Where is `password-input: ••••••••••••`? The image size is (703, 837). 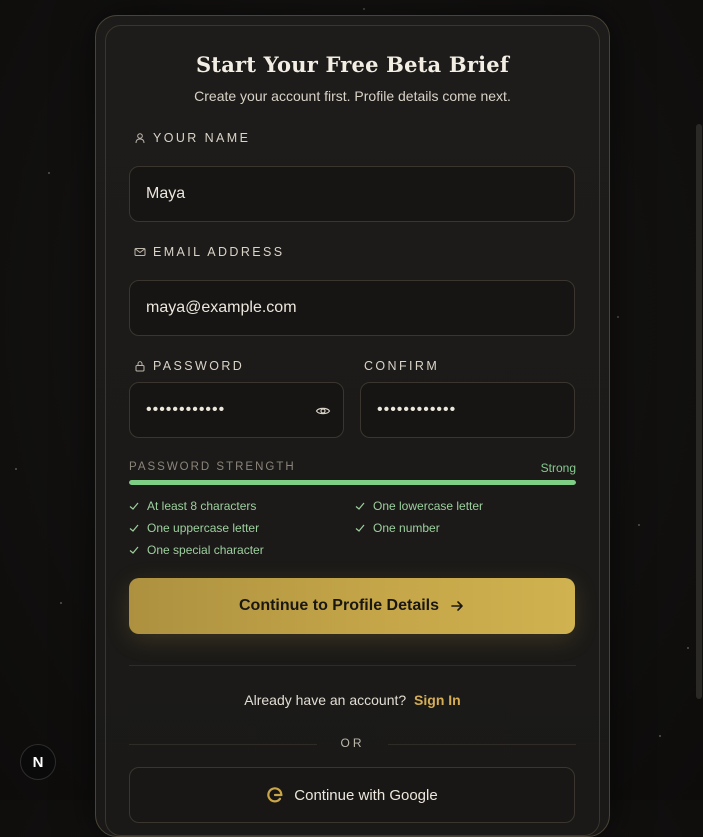 password-input: •••••••••••• is located at coordinates (236, 410).